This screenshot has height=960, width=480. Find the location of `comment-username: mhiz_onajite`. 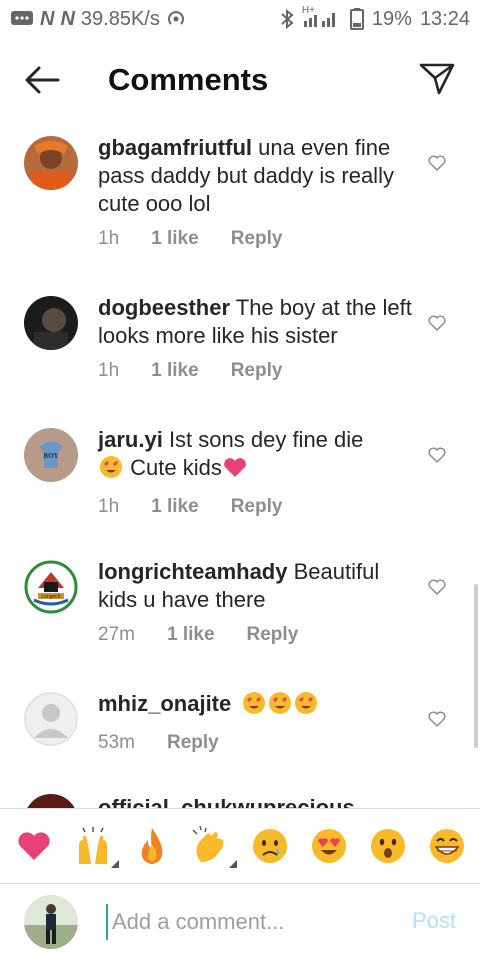

comment-username: mhiz_onajite is located at coordinates (164, 703).